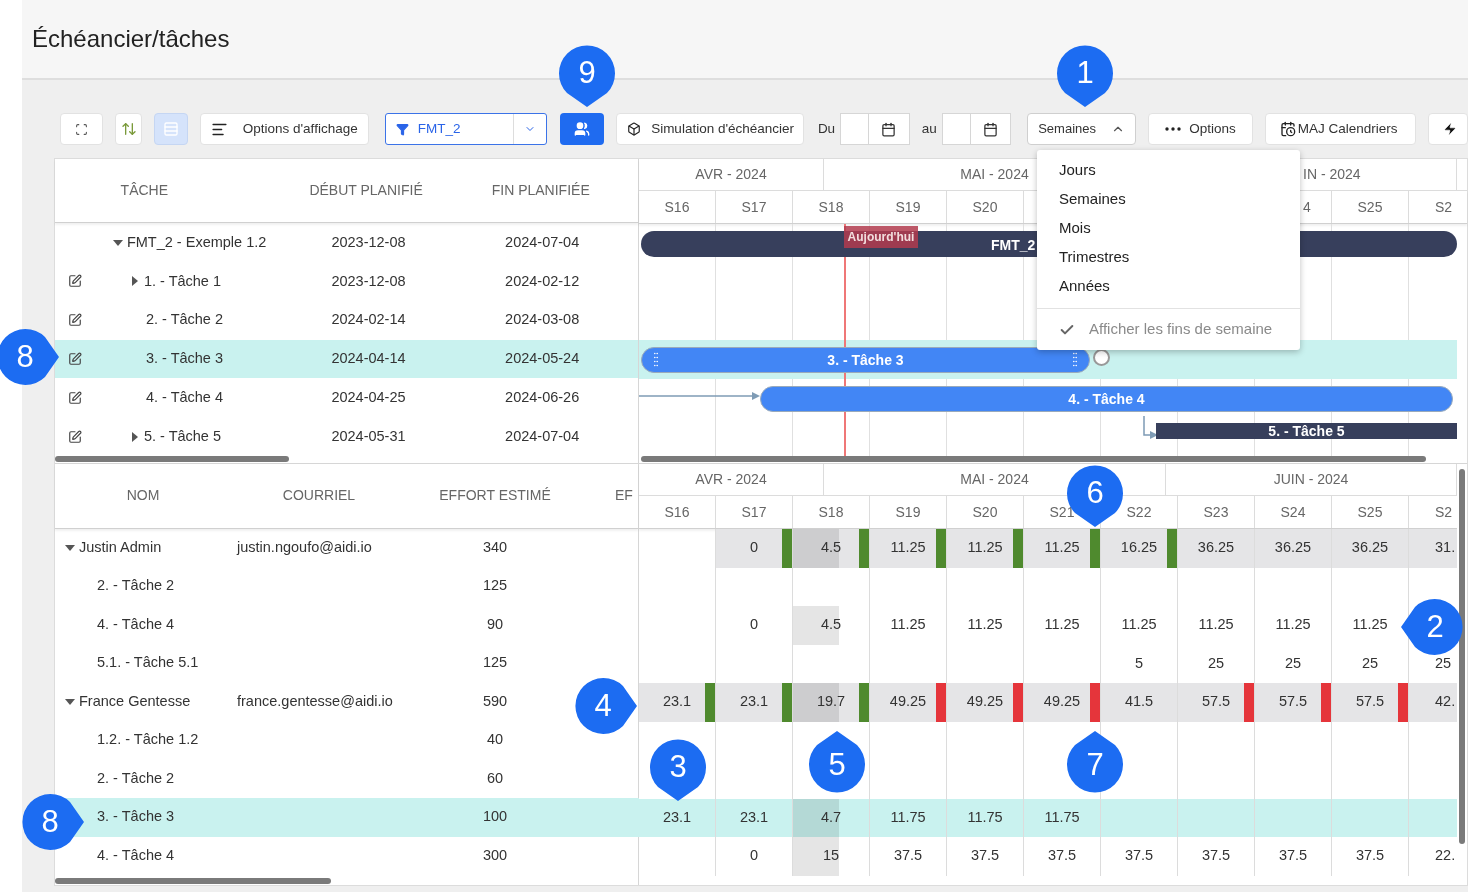 The height and width of the screenshot is (892, 1468). Describe the element at coordinates (368, 397) in the screenshot. I see `start-date: 2024-04-25` at that location.